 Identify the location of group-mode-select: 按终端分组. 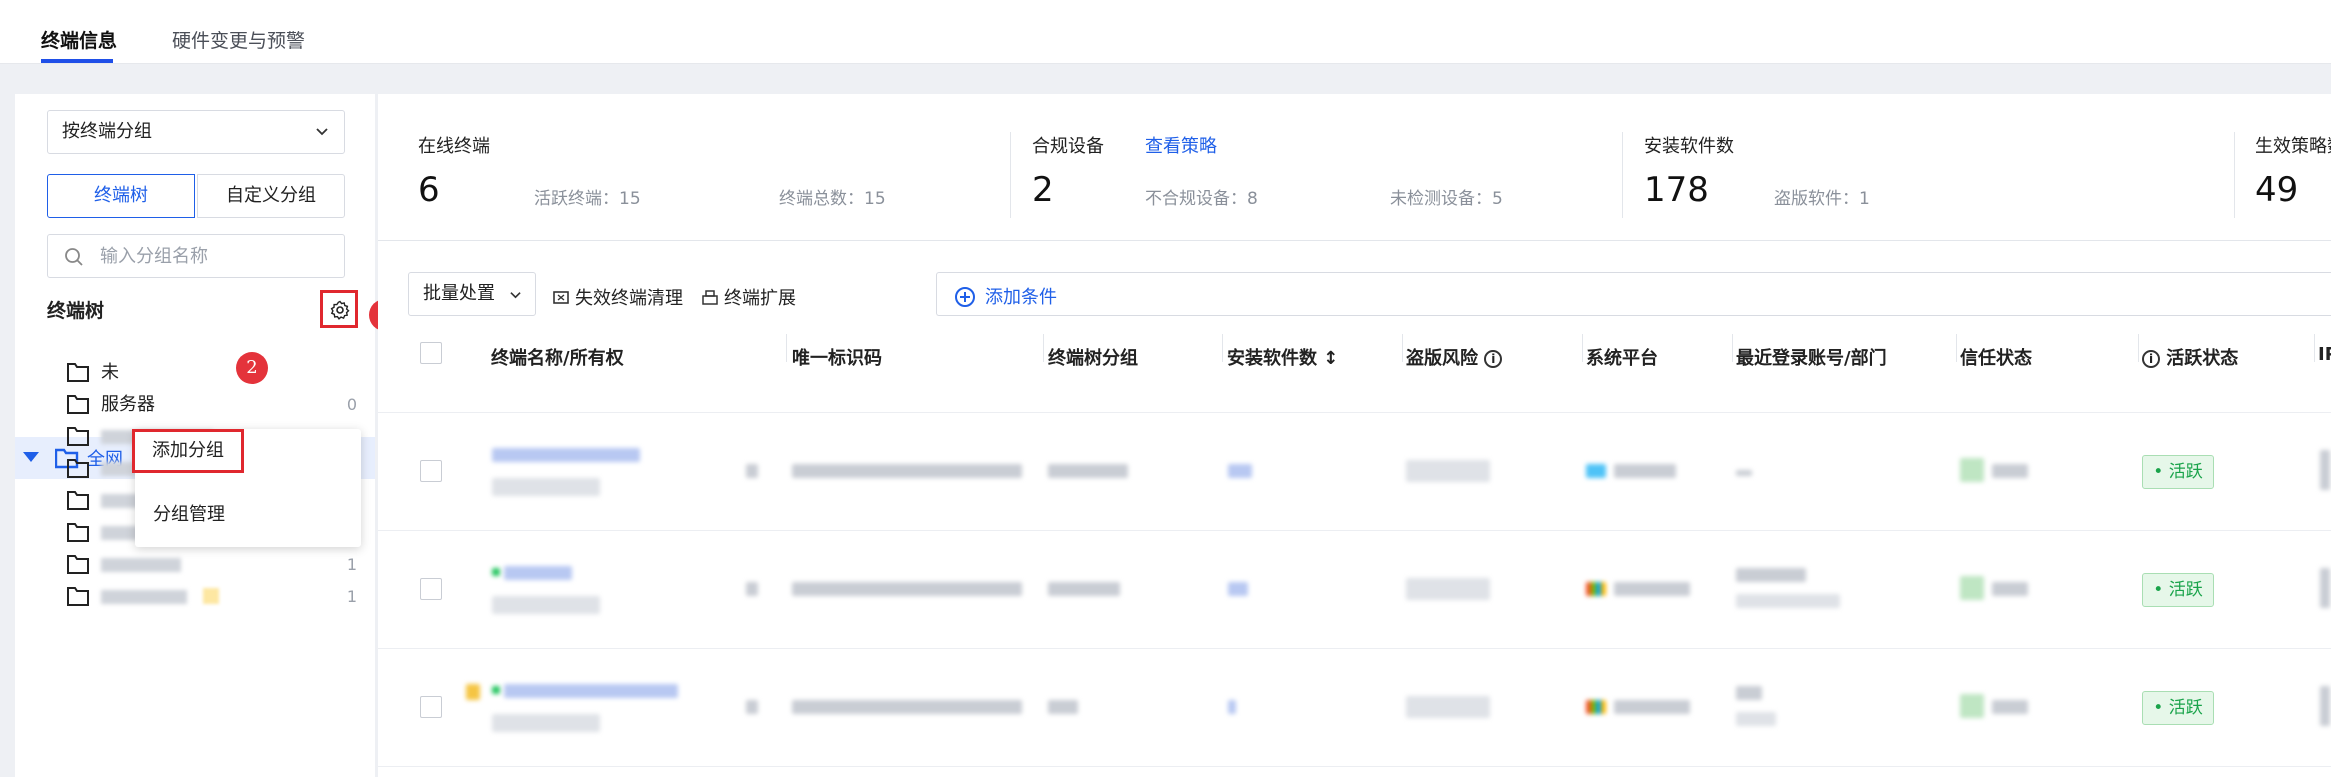
(196, 132).